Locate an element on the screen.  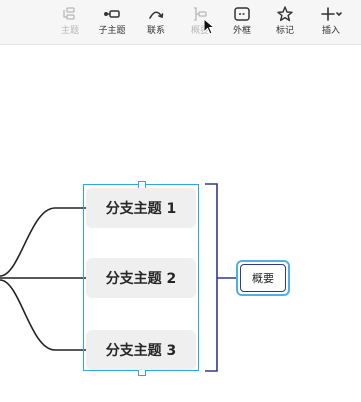
summary-topic: 概要 is located at coordinates (263, 278).